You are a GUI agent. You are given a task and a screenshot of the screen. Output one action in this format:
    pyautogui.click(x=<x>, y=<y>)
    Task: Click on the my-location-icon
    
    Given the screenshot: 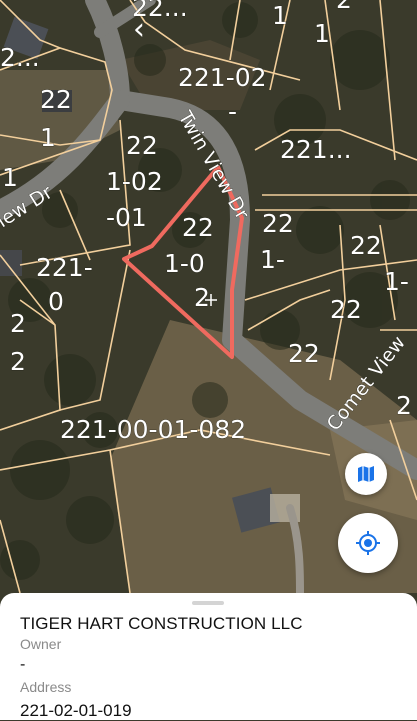 What is the action you would take?
    pyautogui.click(x=368, y=543)
    